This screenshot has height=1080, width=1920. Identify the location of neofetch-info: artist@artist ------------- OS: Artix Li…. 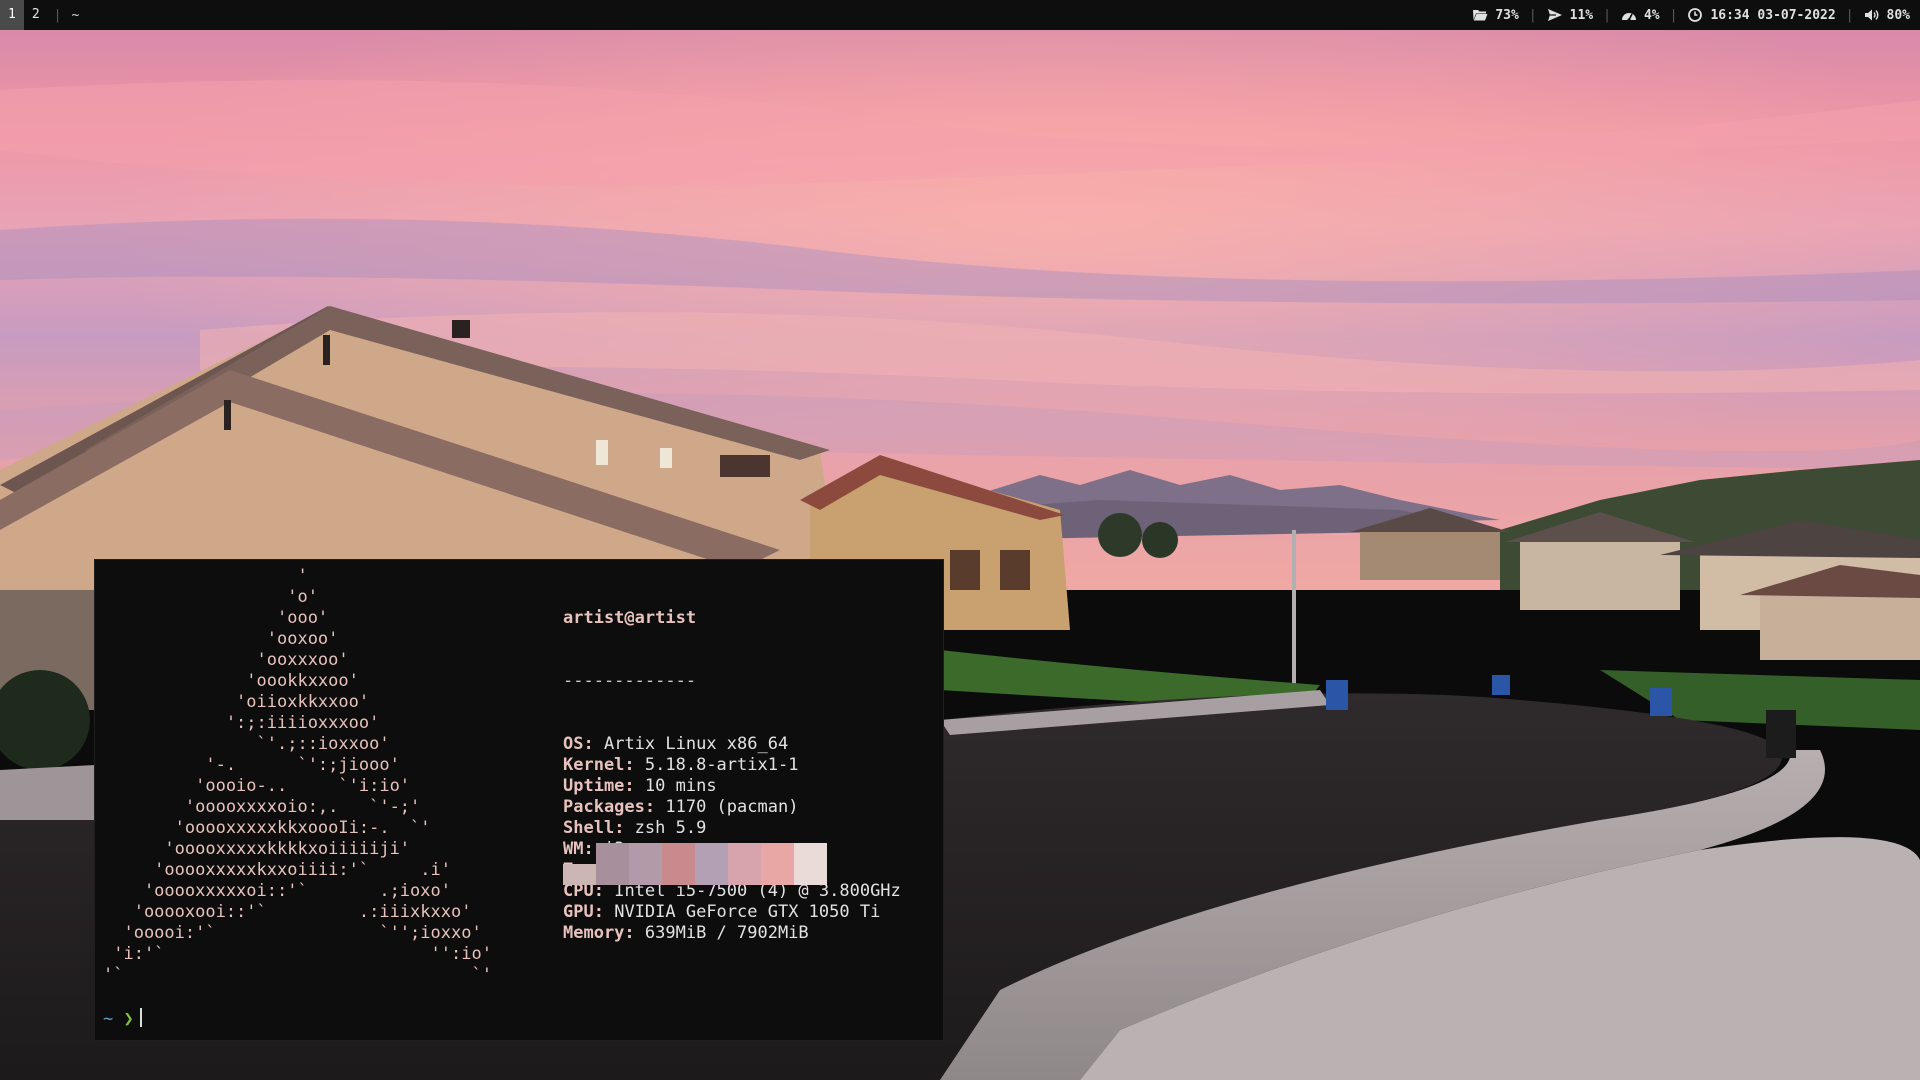
(732, 776).